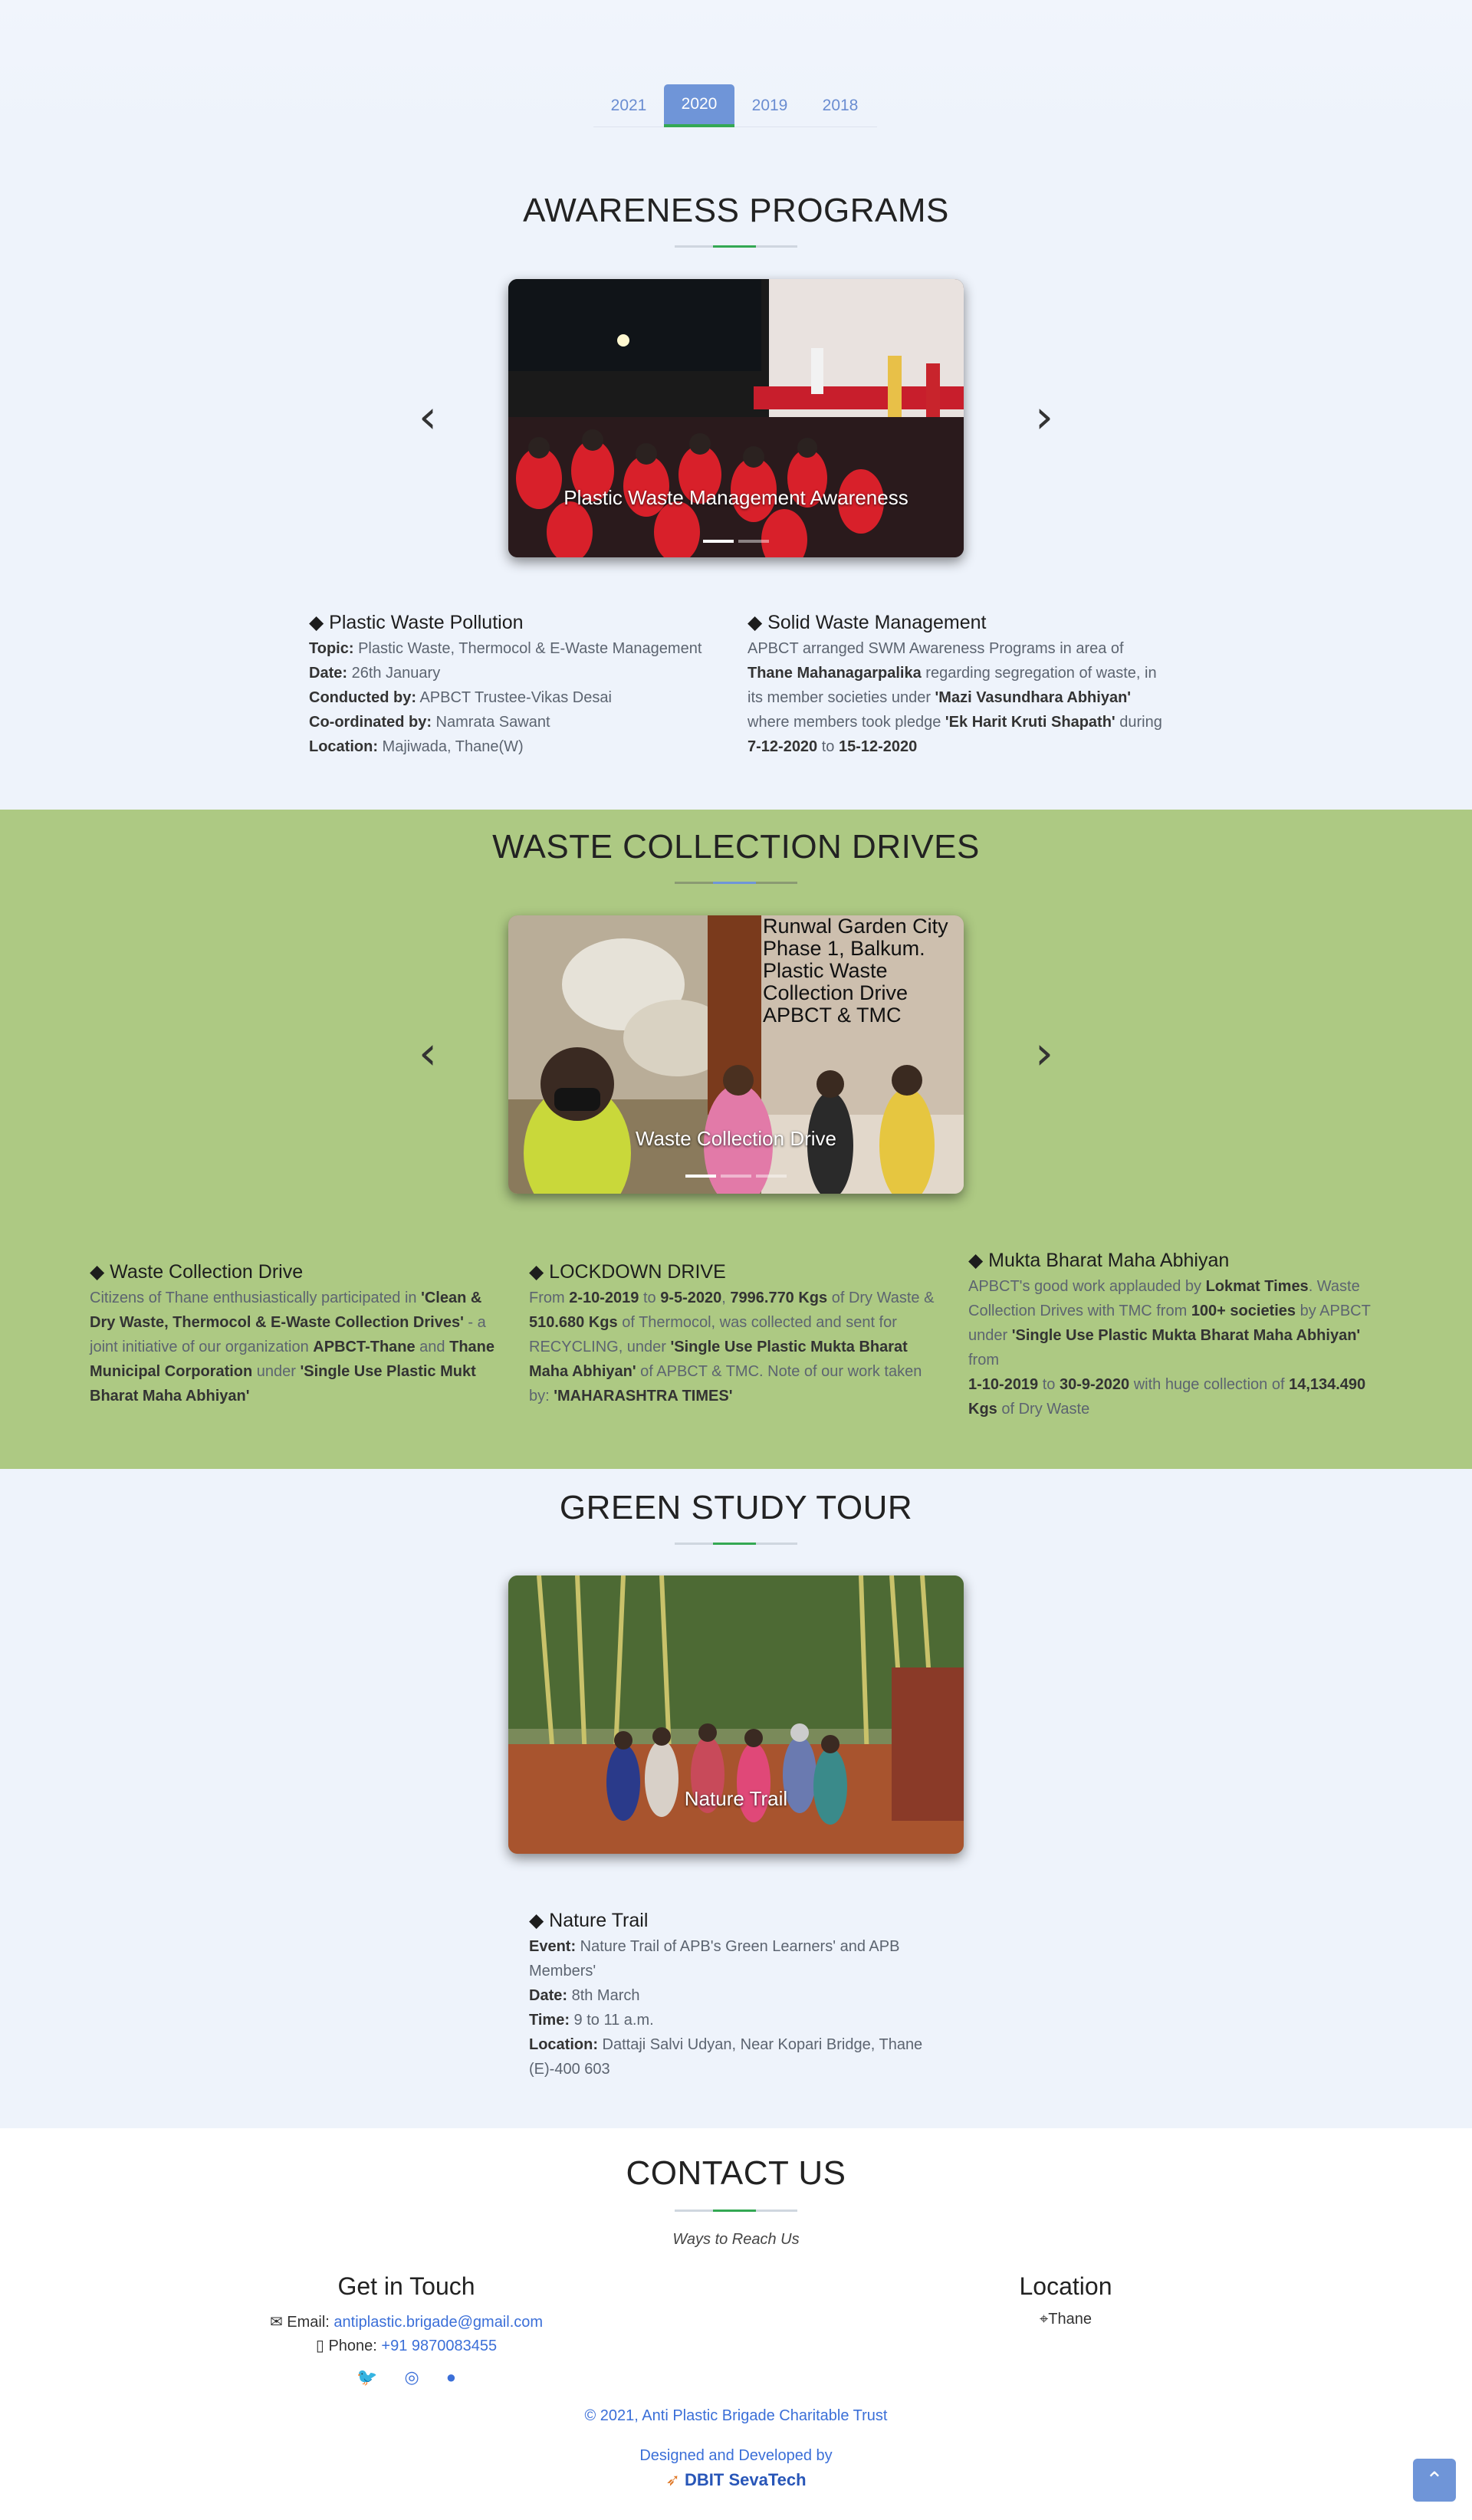  Describe the element at coordinates (736, 847) in the screenshot. I see `waste-title: WASTE COLLECTION DRIVES` at that location.